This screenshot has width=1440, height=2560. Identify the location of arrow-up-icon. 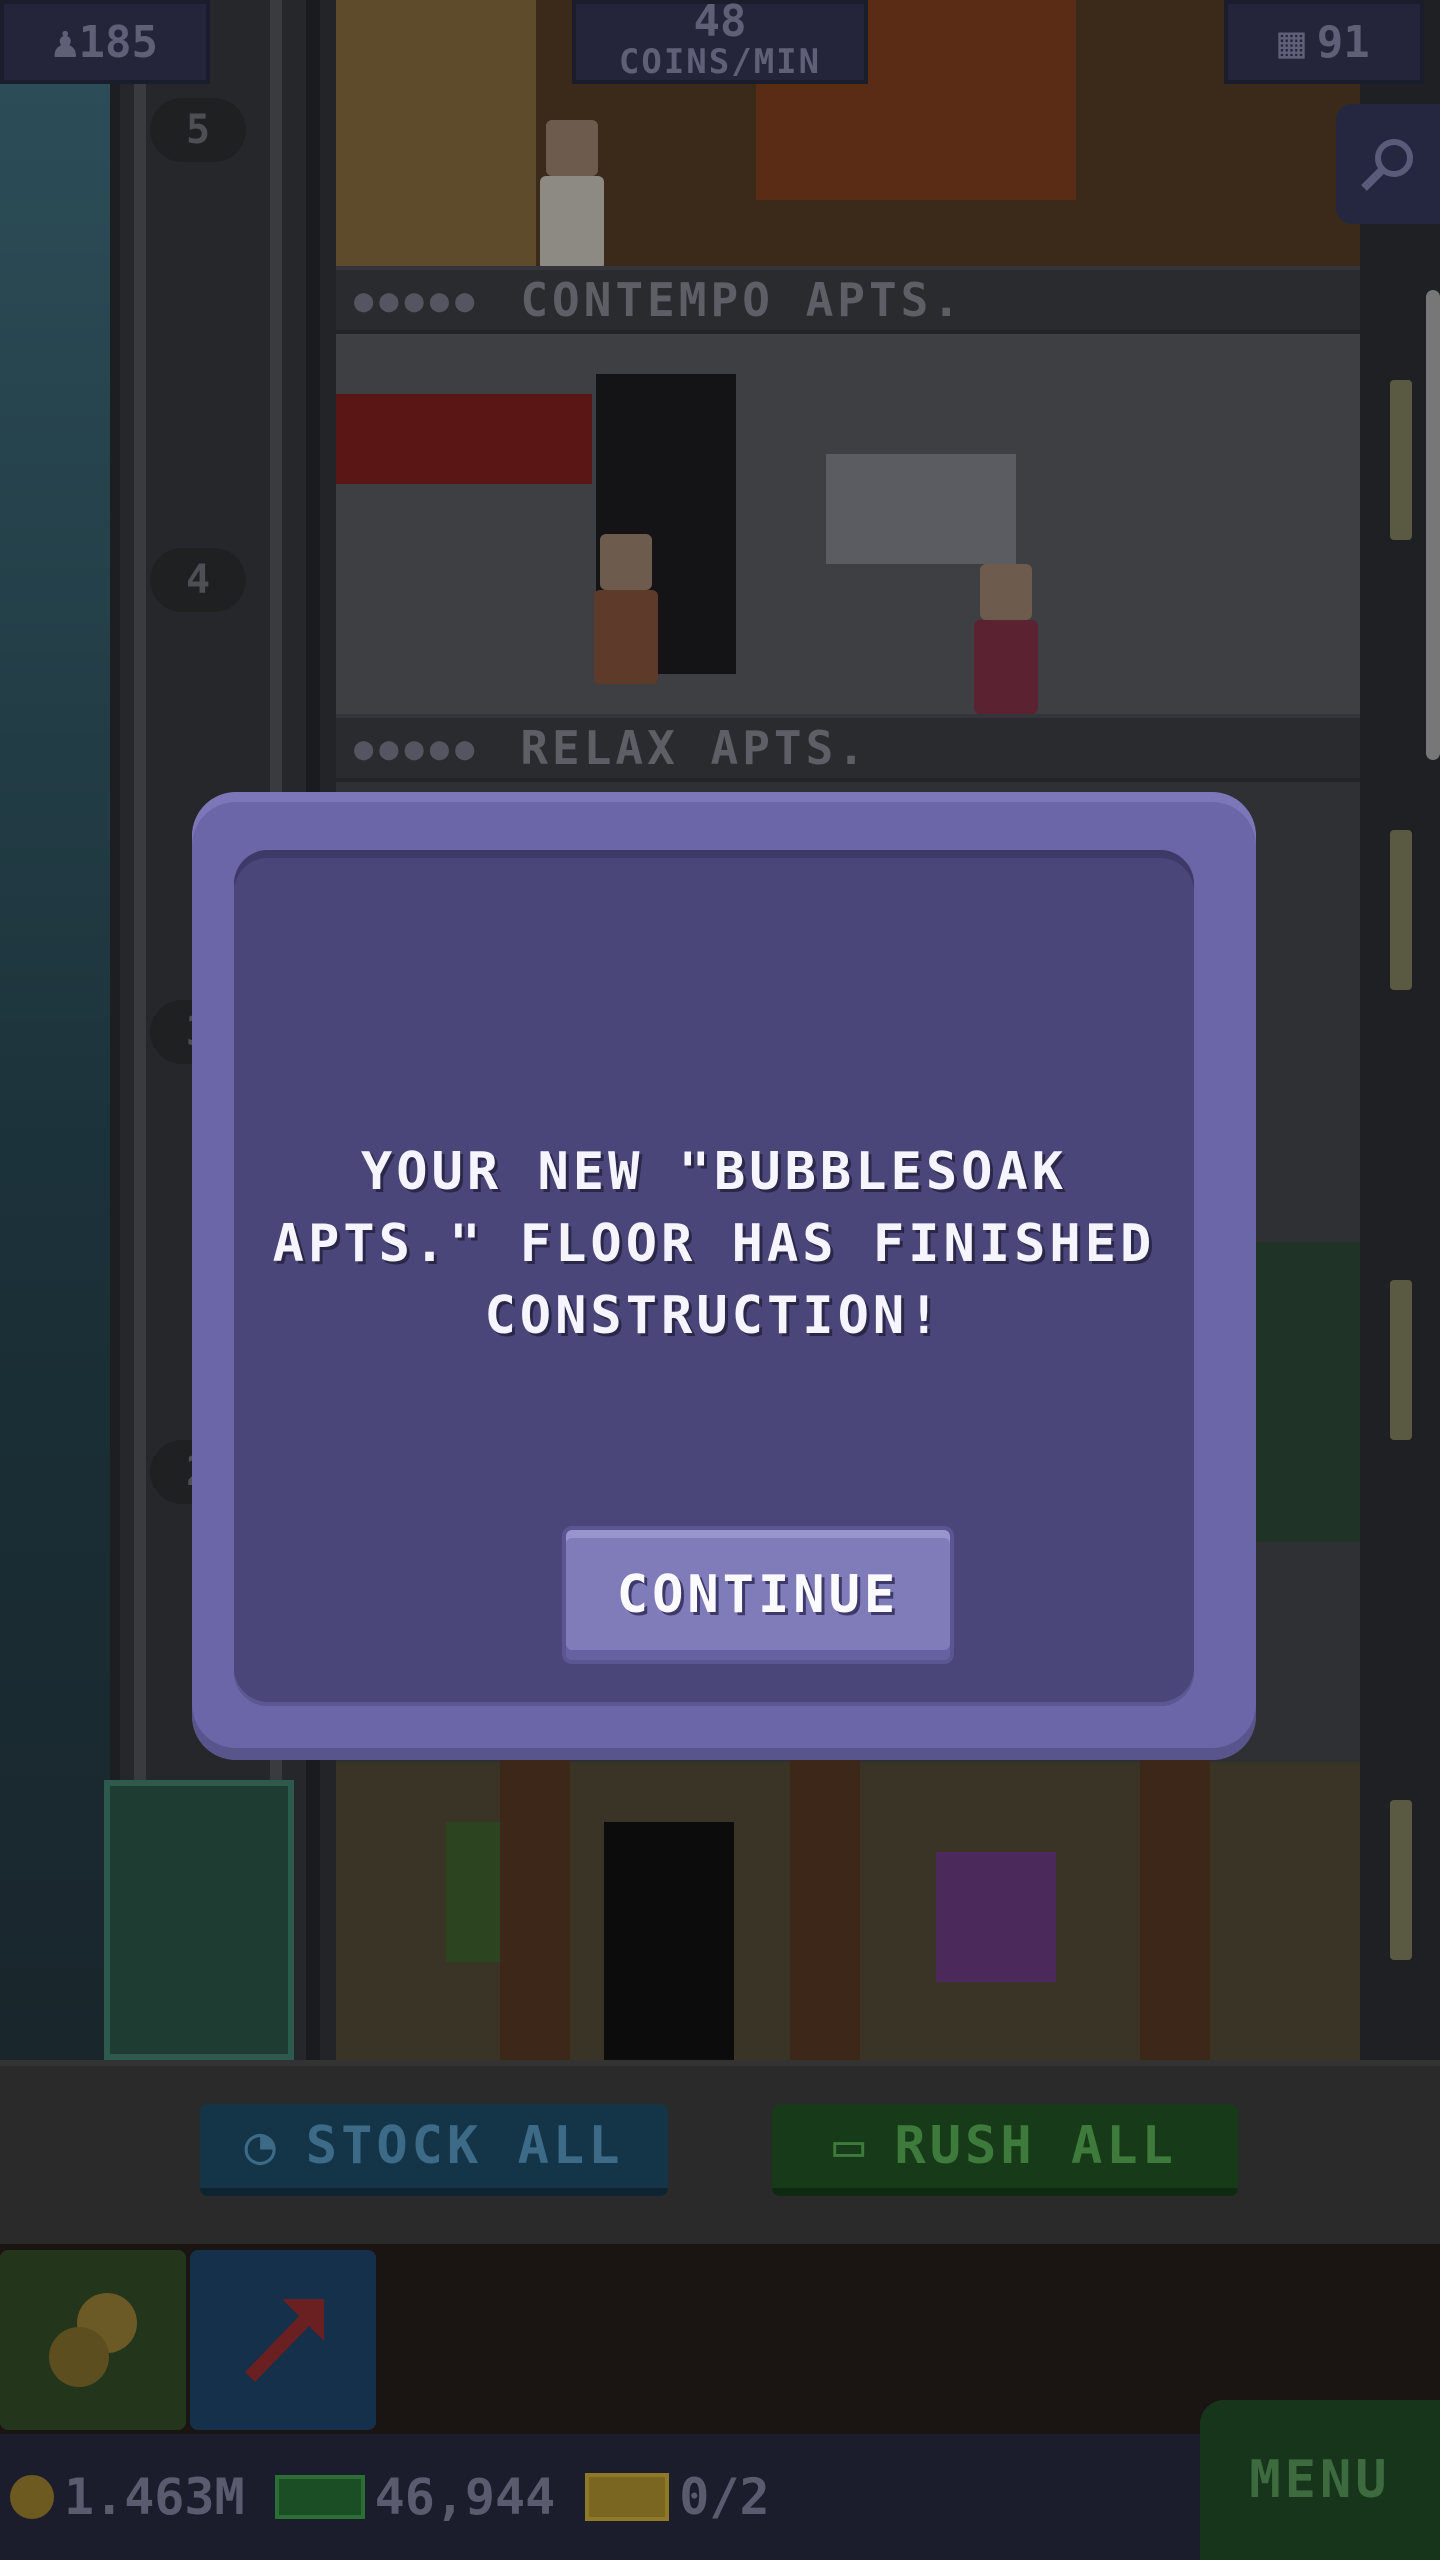
(284, 2340).